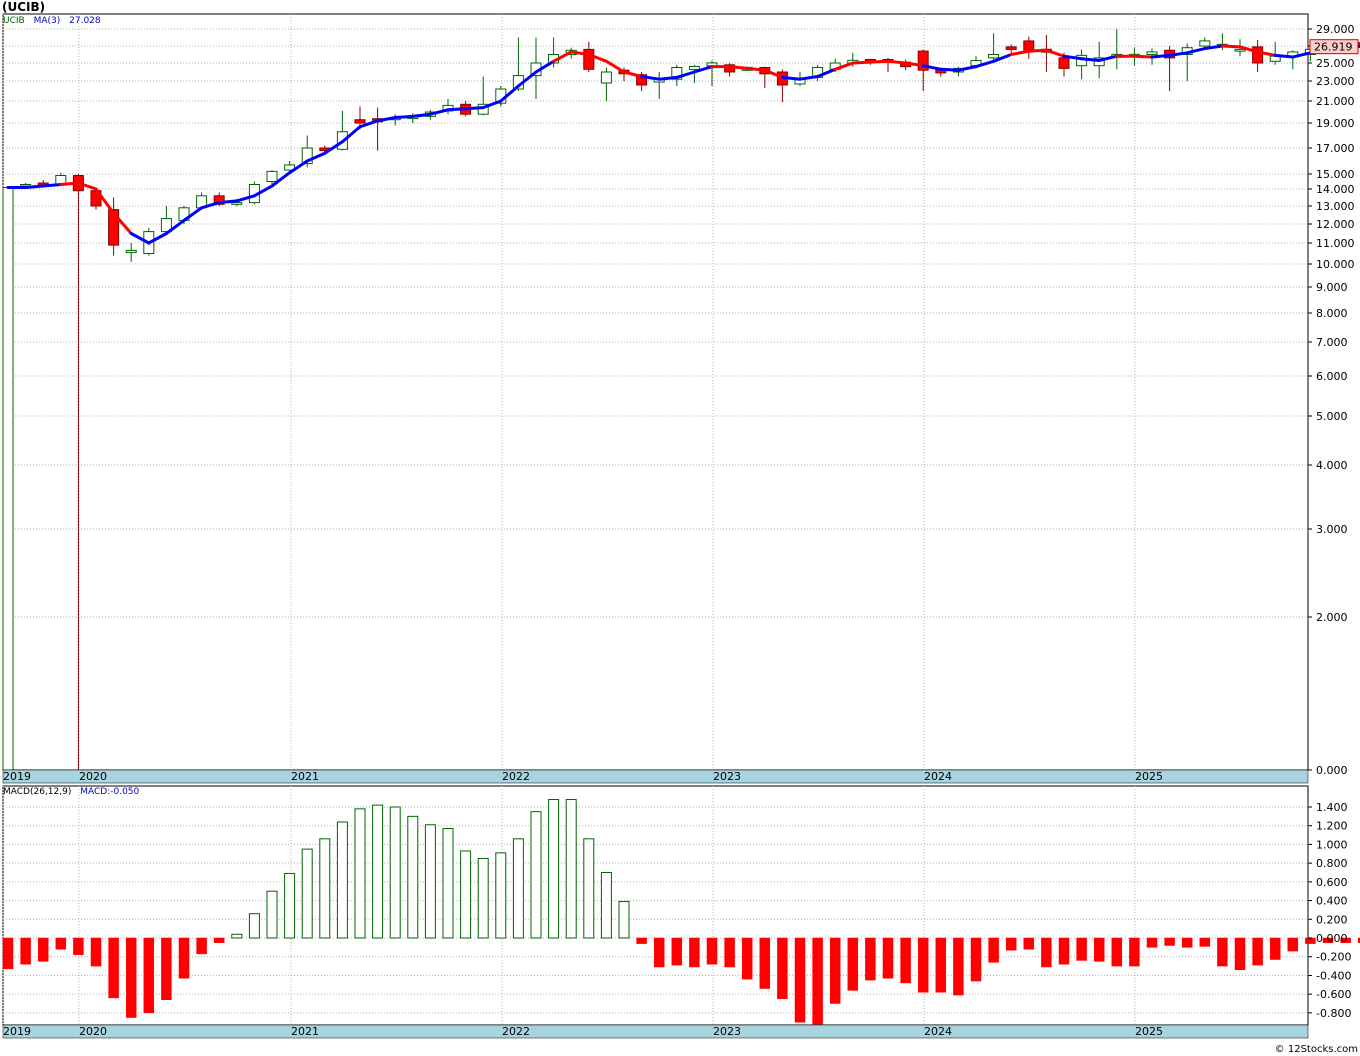  I want to click on price-tick-label: 13.000, so click(1335, 206).